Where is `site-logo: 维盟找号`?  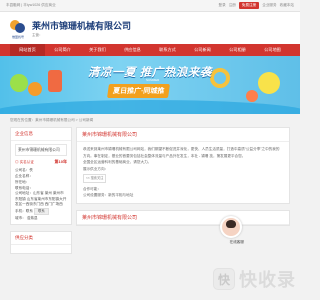 site-logo: 维盟找号 is located at coordinates (18, 28).